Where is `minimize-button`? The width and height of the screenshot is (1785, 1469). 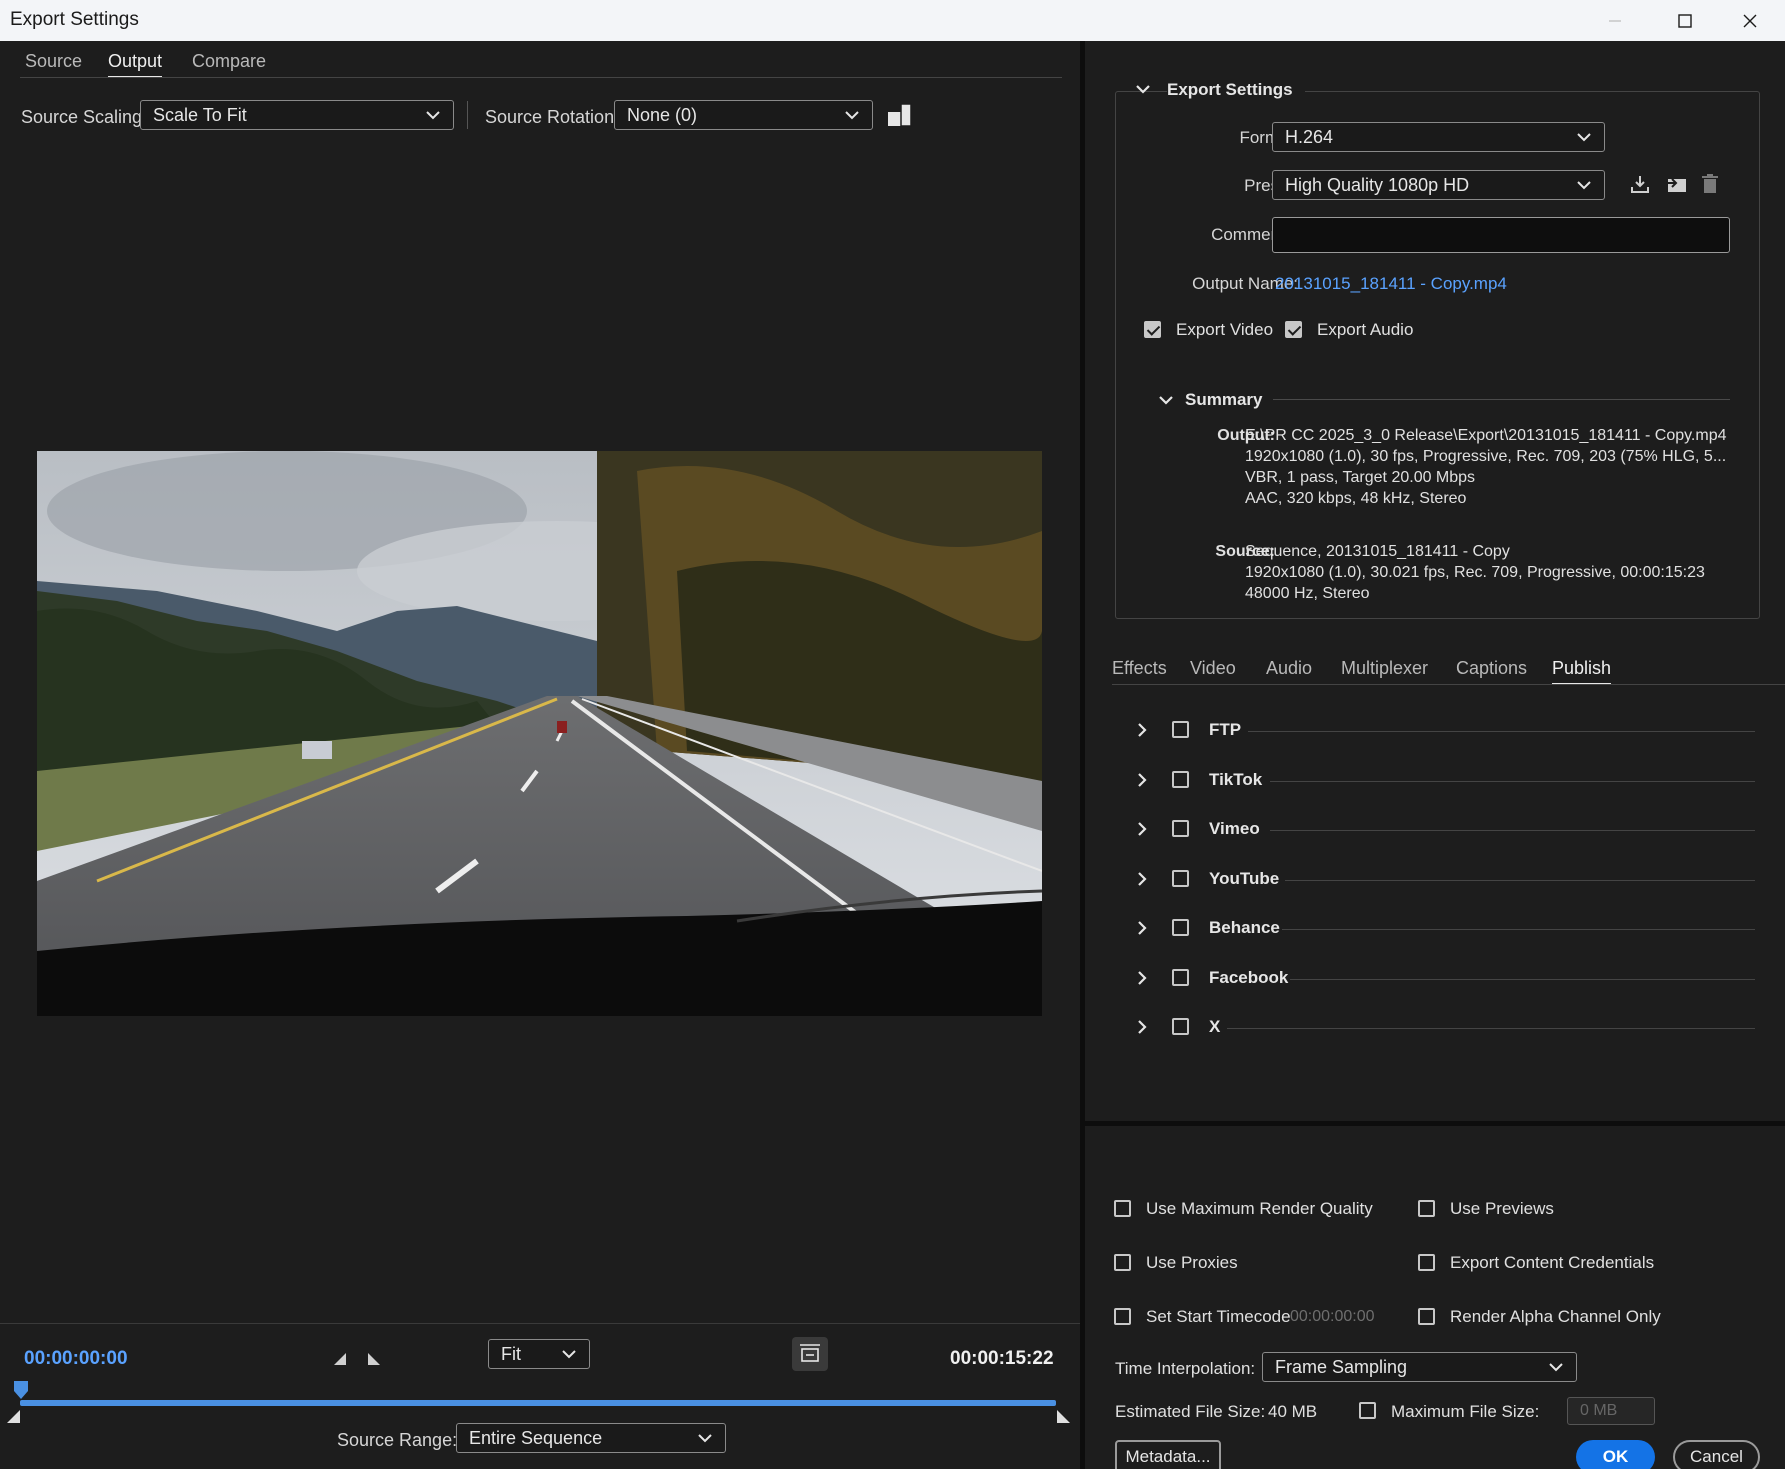
minimize-button is located at coordinates (1615, 20).